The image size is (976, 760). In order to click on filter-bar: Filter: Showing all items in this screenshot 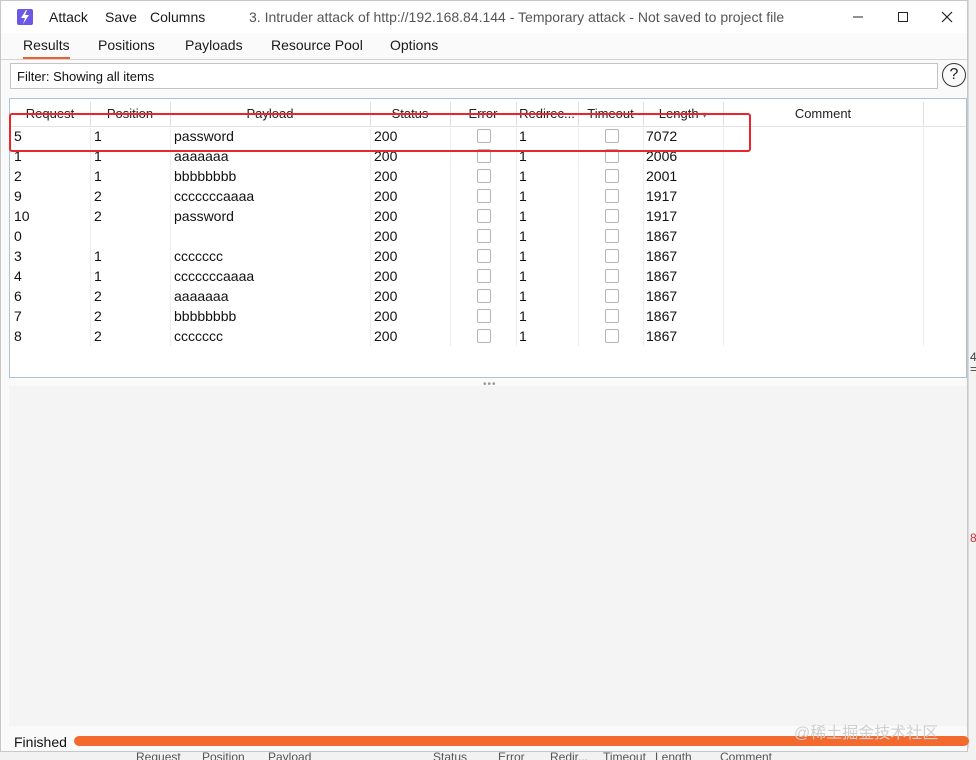, I will do `click(474, 76)`.